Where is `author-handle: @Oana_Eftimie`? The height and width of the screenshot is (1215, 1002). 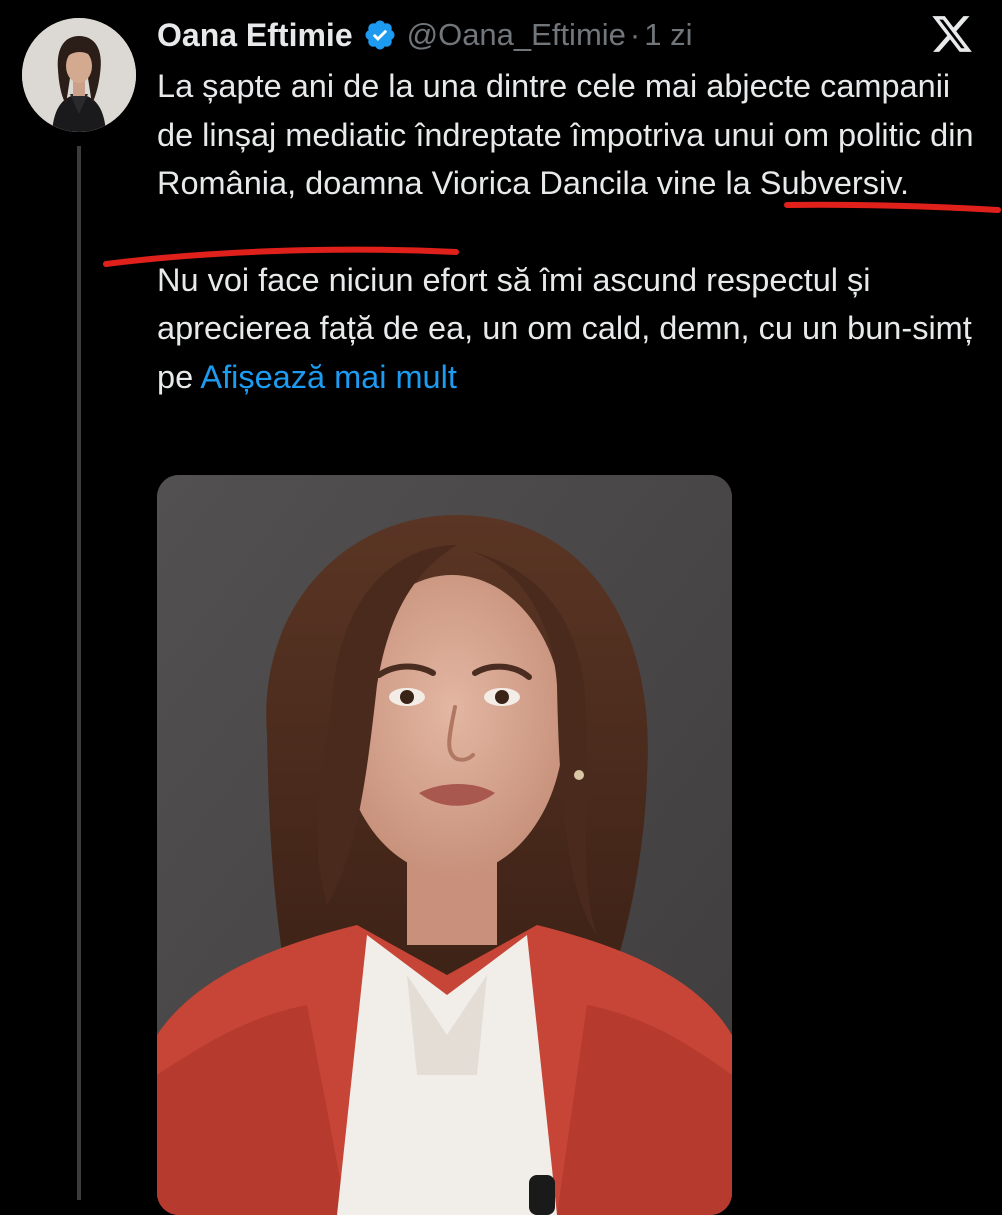 author-handle: @Oana_Eftimie is located at coordinates (516, 35).